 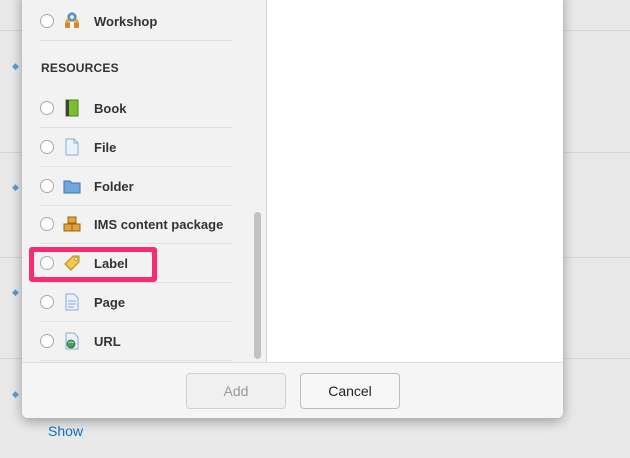 What do you see at coordinates (72, 108) in the screenshot?
I see `book-icon` at bounding box center [72, 108].